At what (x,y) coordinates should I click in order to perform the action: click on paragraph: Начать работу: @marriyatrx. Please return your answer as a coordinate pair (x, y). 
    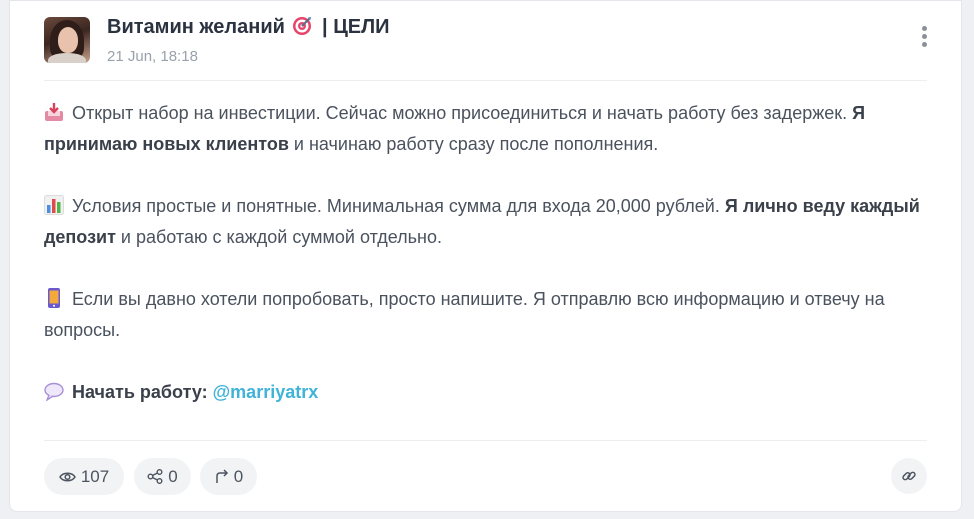
    Looking at the image, I should click on (484, 392).